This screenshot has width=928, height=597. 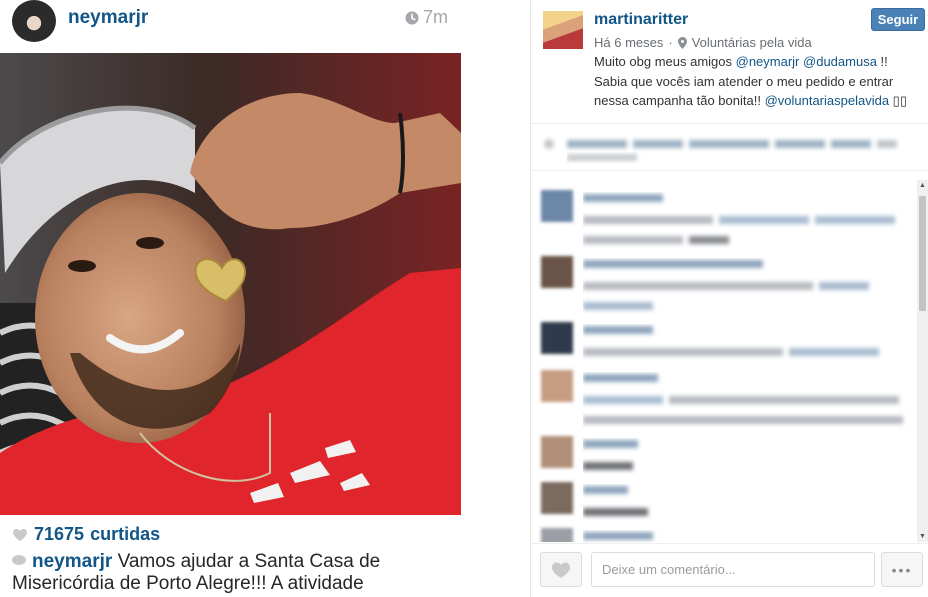 What do you see at coordinates (435, 17) in the screenshot?
I see `post-time-text: 7m` at bounding box center [435, 17].